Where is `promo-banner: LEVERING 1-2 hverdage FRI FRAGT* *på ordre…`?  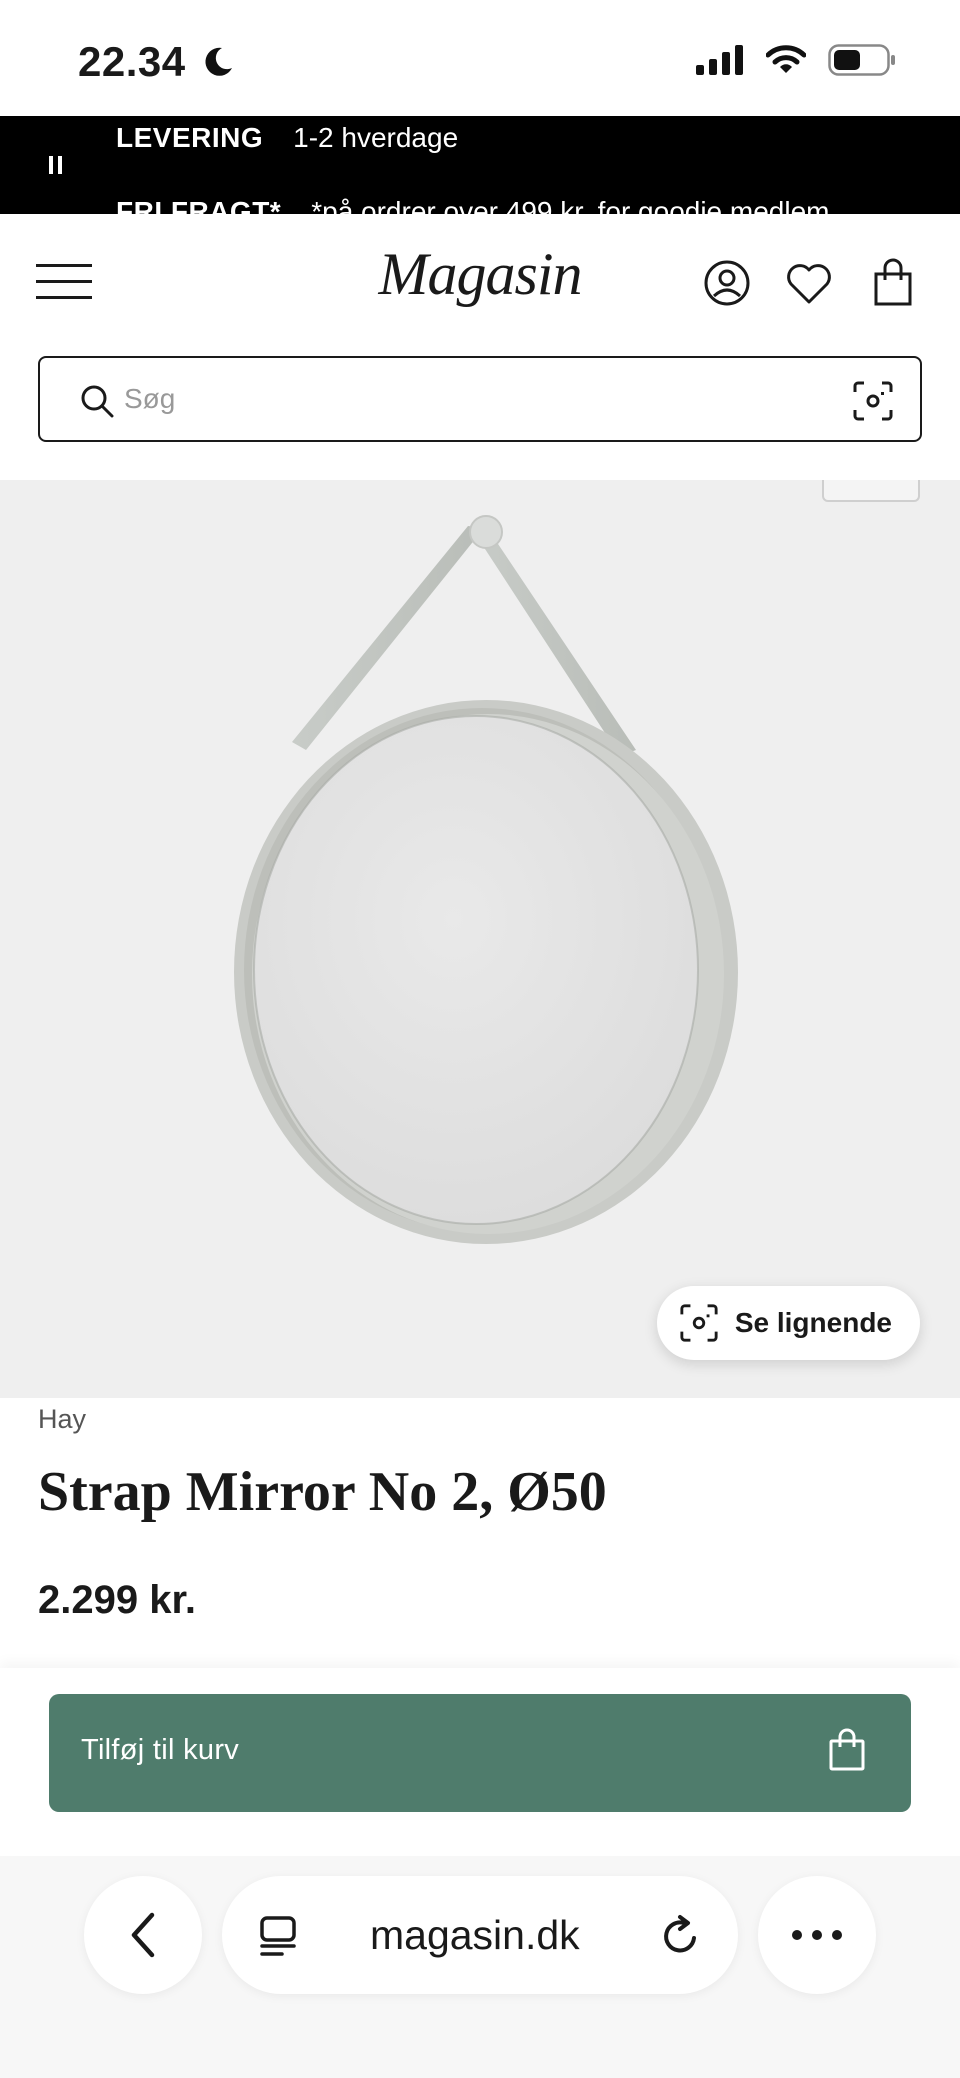
promo-banner: LEVERING 1-2 hverdage FRI FRAGT* *på ordre… is located at coordinates (480, 165).